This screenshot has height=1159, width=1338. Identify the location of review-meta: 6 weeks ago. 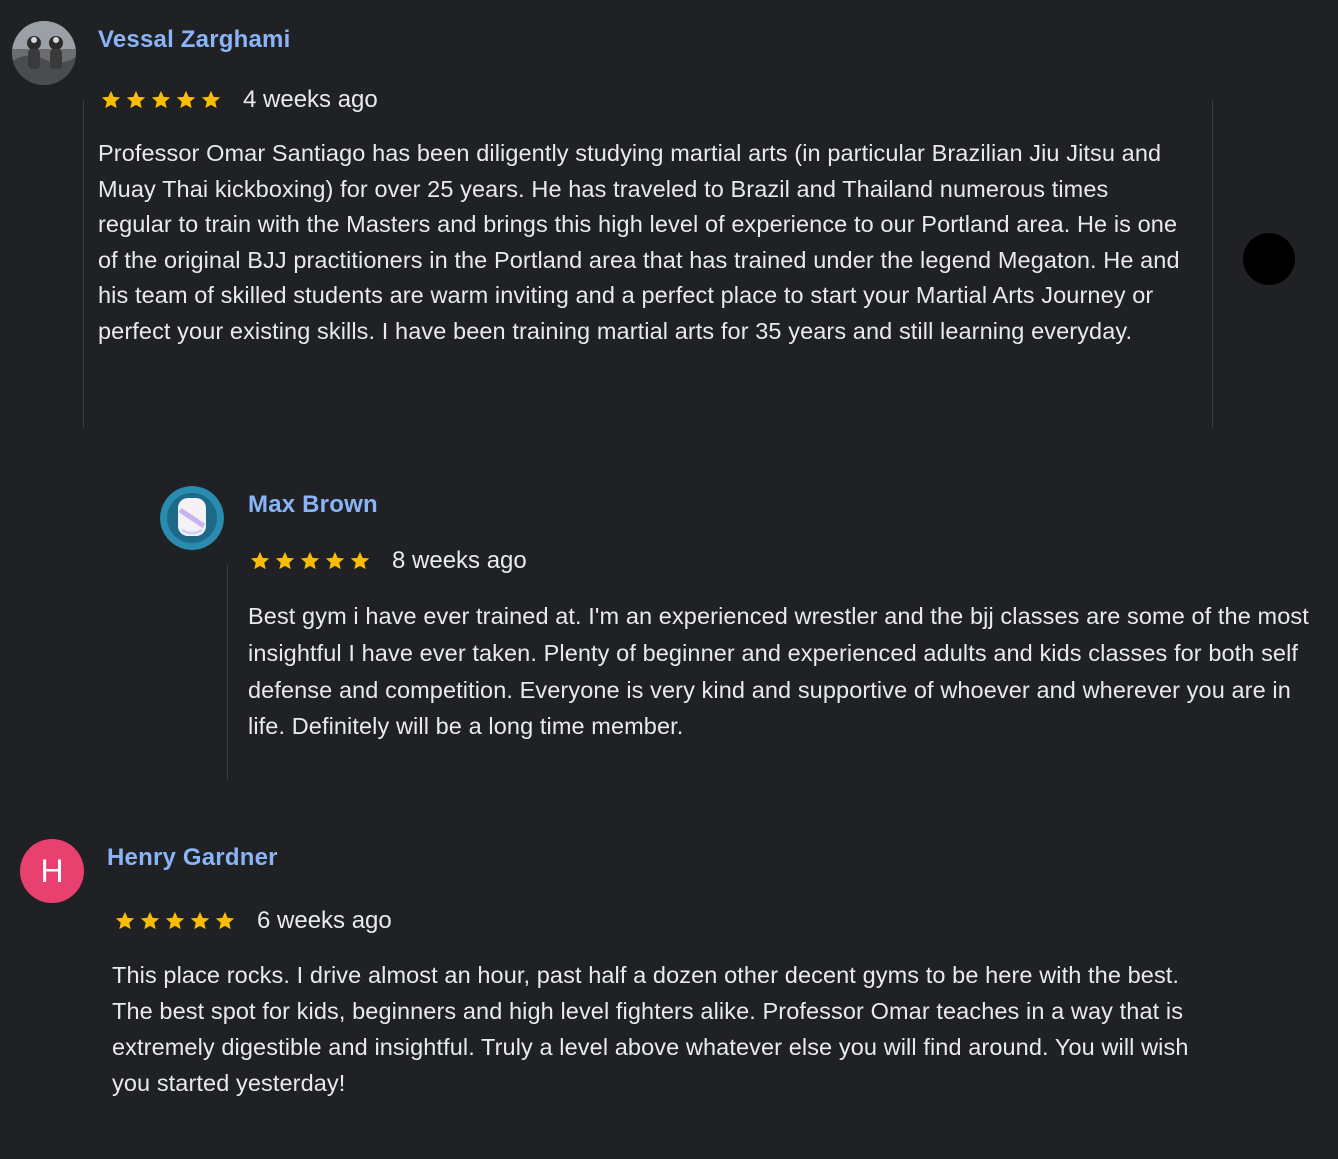
(253, 921).